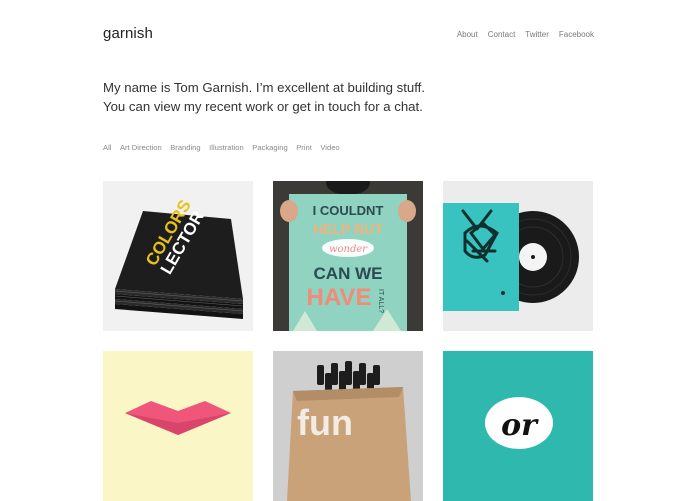 This screenshot has height=501, width=695. I want to click on filter-art-direction: Art Direction, so click(141, 147).